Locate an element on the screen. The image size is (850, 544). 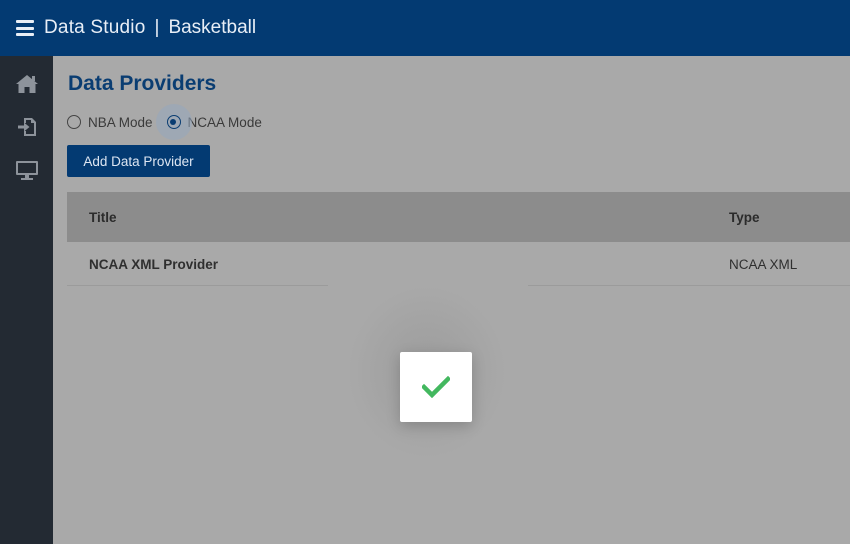
column-header-type: Type is located at coordinates (744, 217).